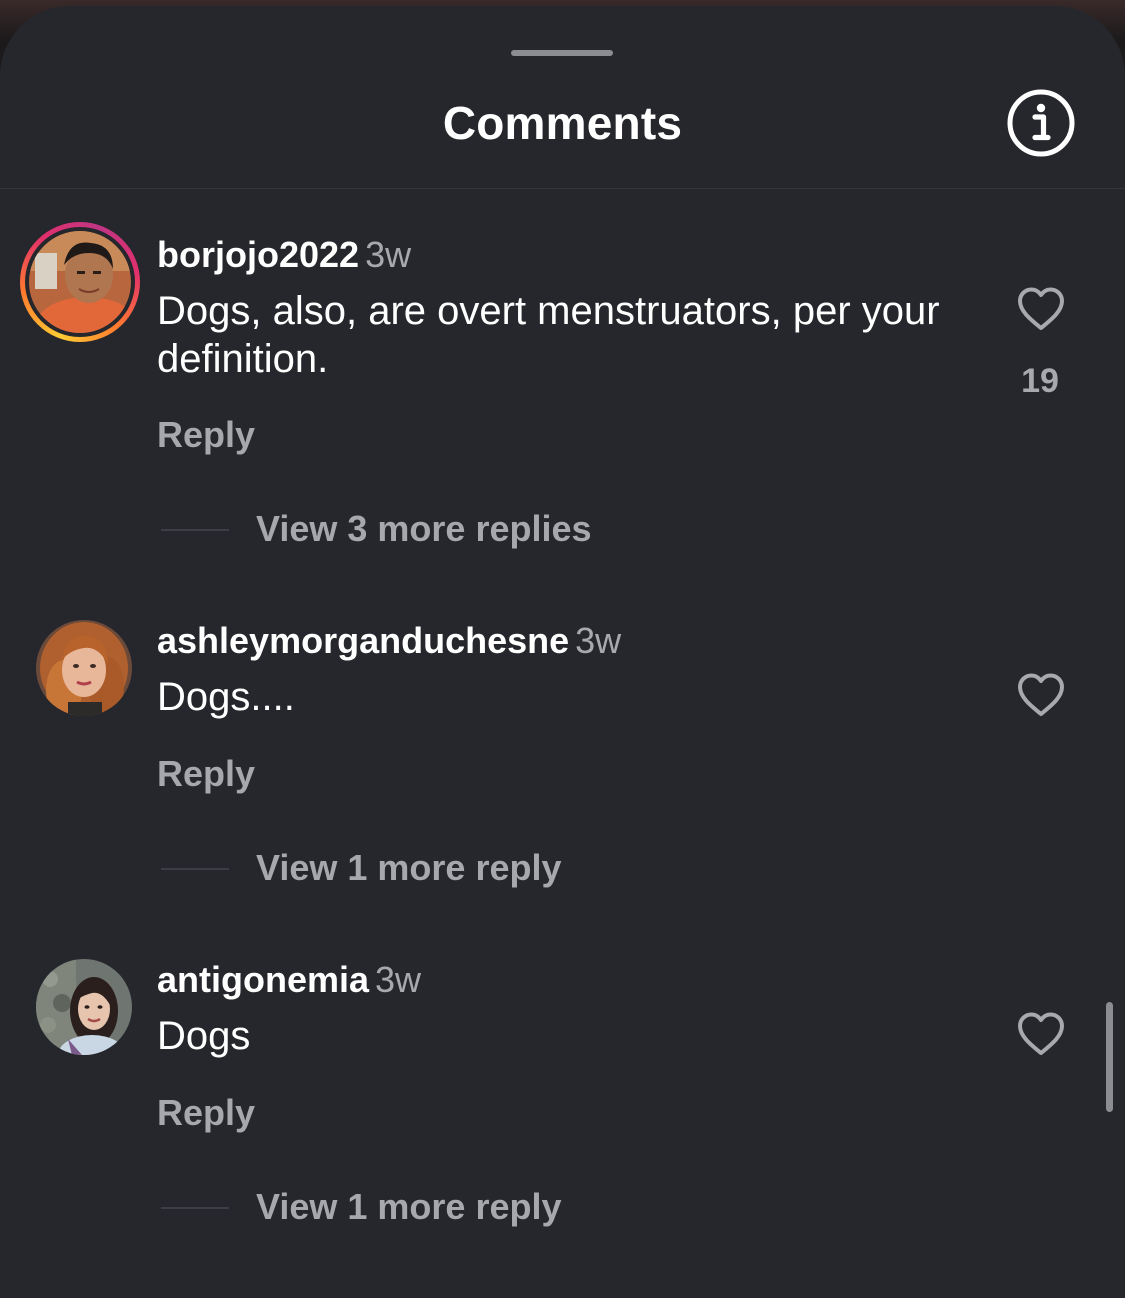  Describe the element at coordinates (263, 979) in the screenshot. I see `comment-username: antigonemia` at that location.